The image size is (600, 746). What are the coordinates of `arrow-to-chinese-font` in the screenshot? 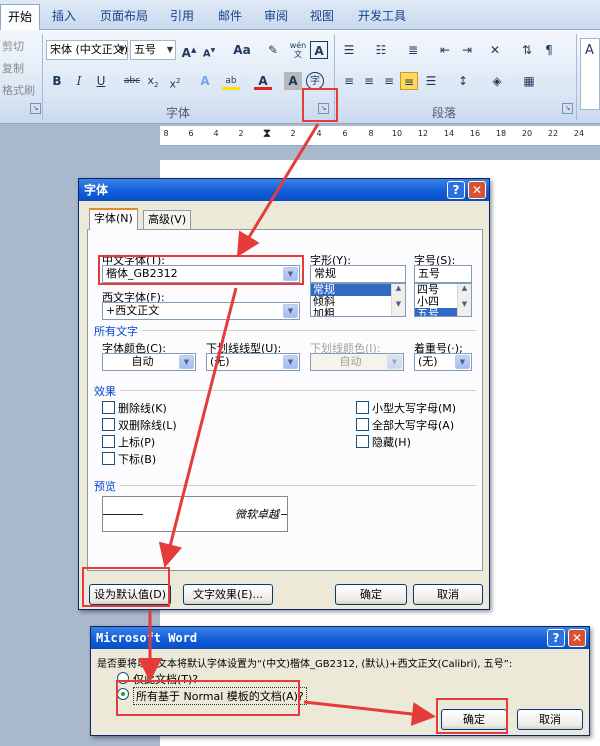 It's located at (278, 190).